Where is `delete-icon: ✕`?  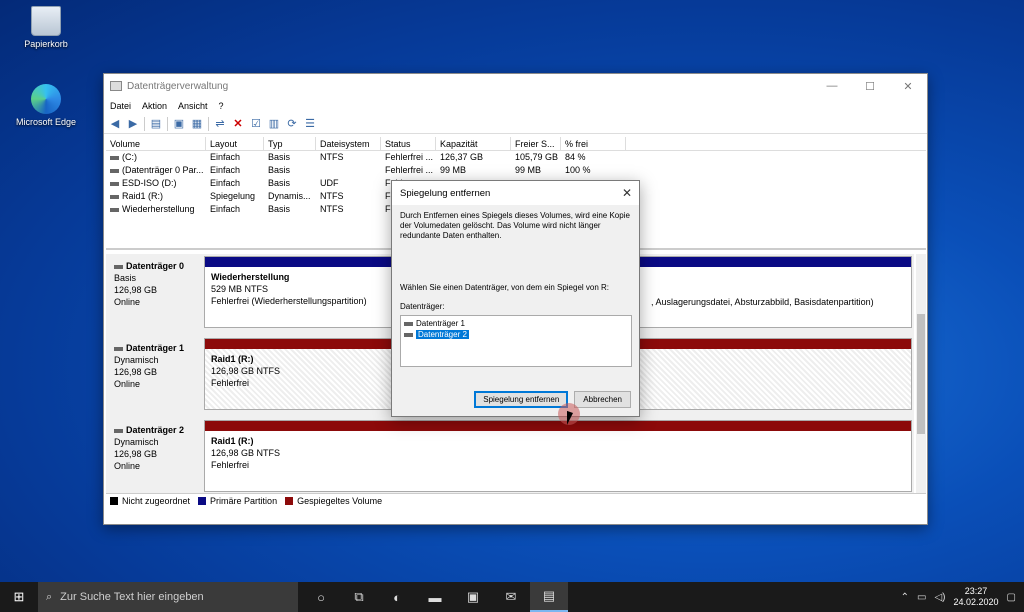
delete-icon: ✕ is located at coordinates (238, 124).